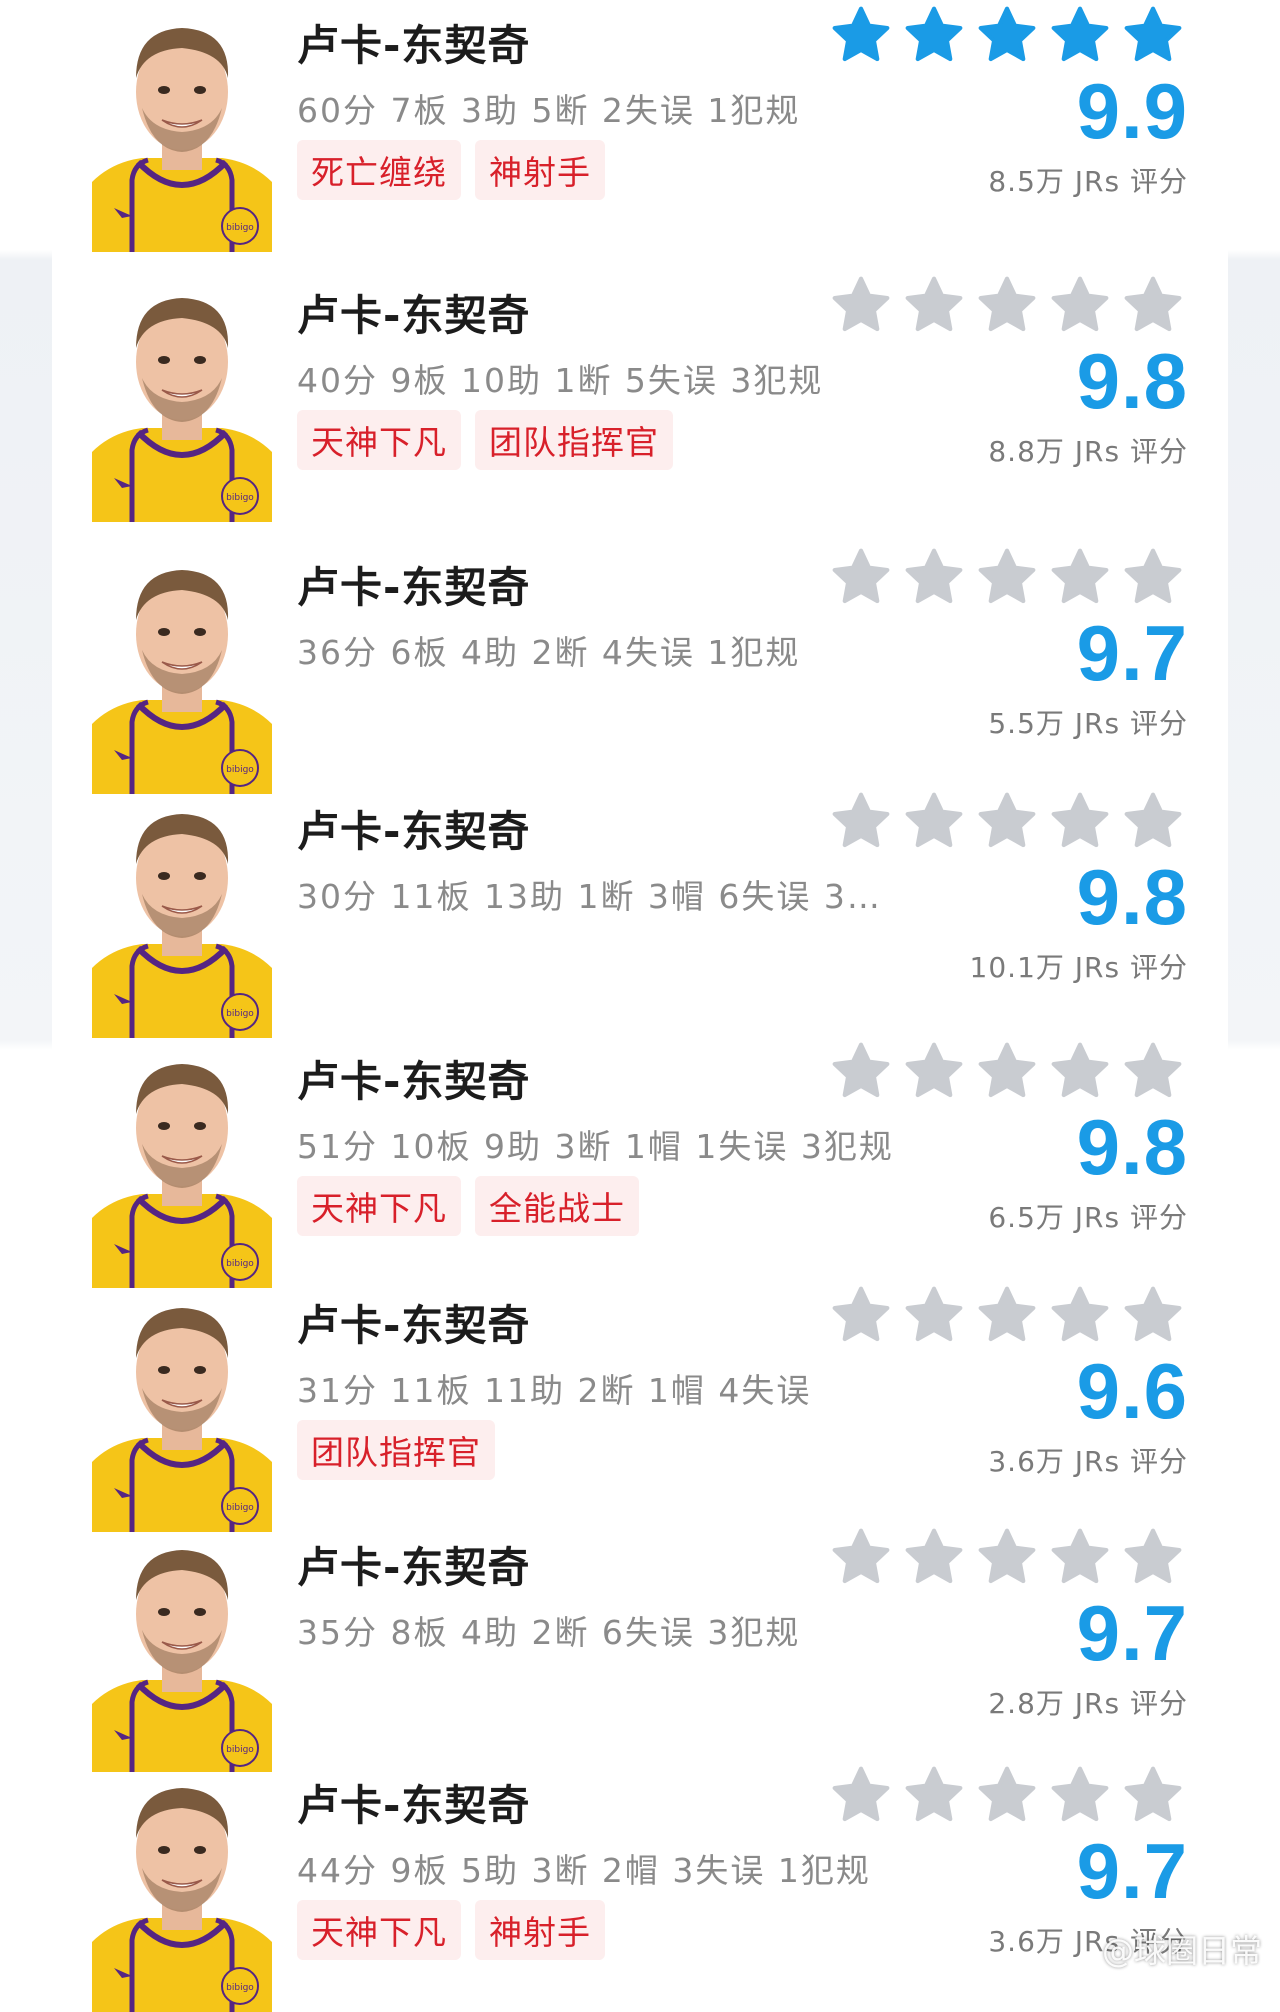  Describe the element at coordinates (1088, 723) in the screenshot. I see `rating-count: 5.5万 JRs 评分` at that location.